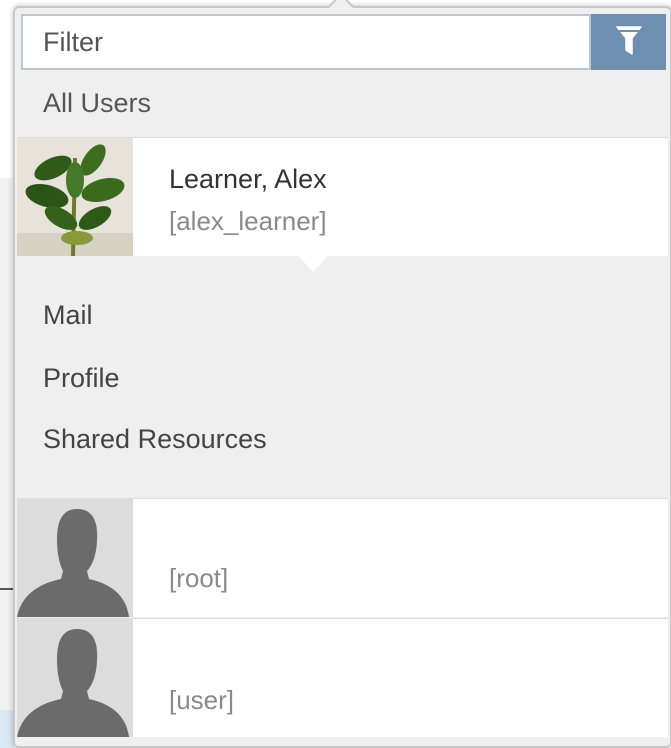 The image size is (671, 748). I want to click on user-login: [alex_learner], so click(248, 221).